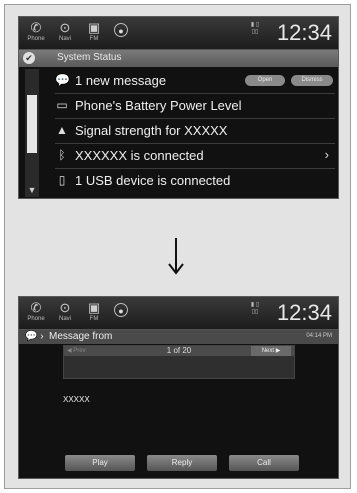  Describe the element at coordinates (265, 80) in the screenshot. I see `open-button: Open` at that location.